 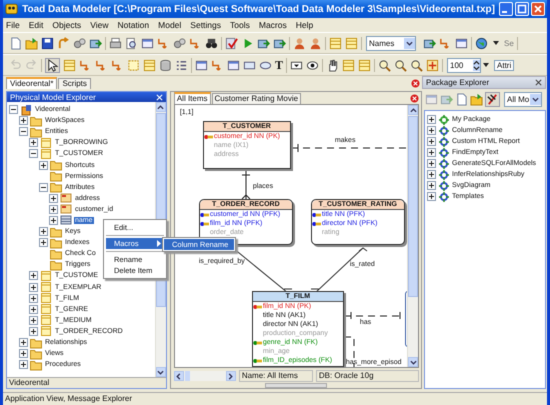 I want to click on menu-item: Edit, so click(x=36, y=25).